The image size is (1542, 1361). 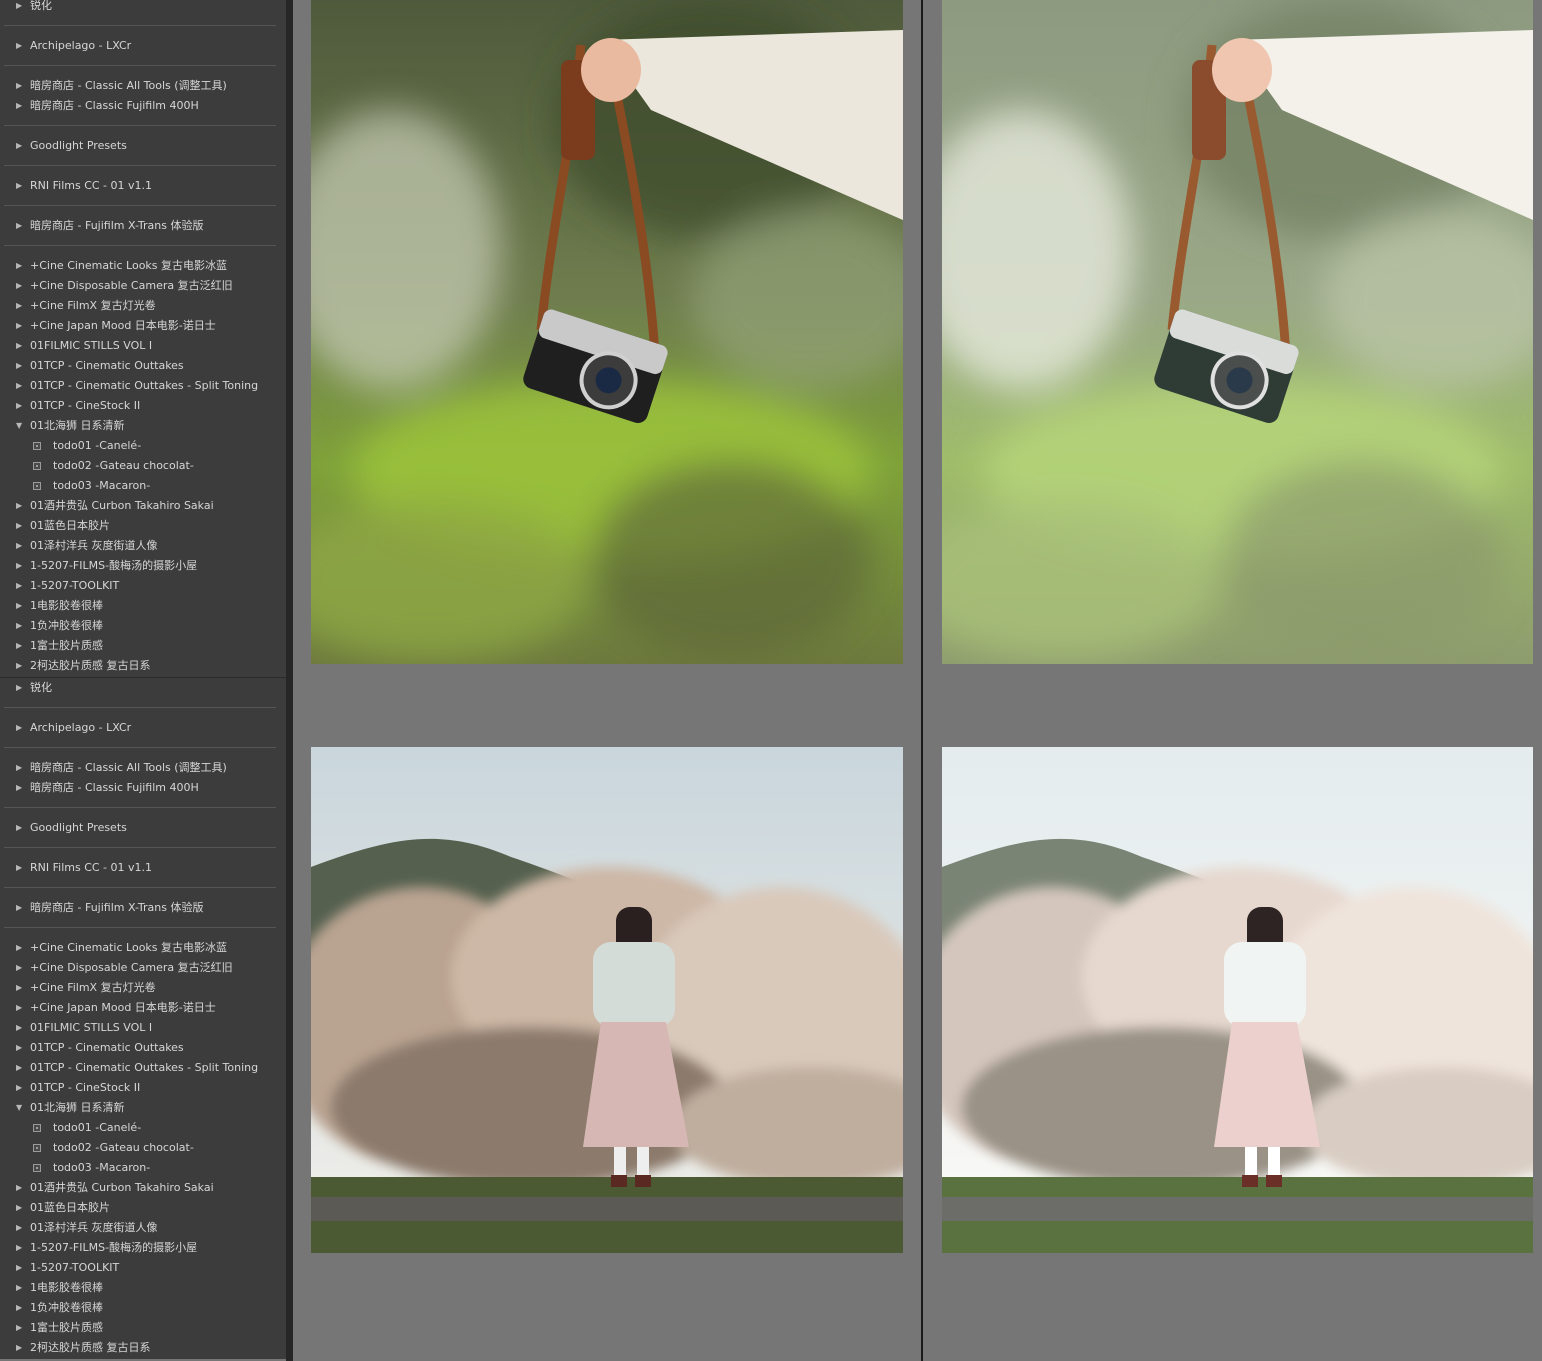 What do you see at coordinates (607, 1000) in the screenshot?
I see `photo-blossom-before` at bounding box center [607, 1000].